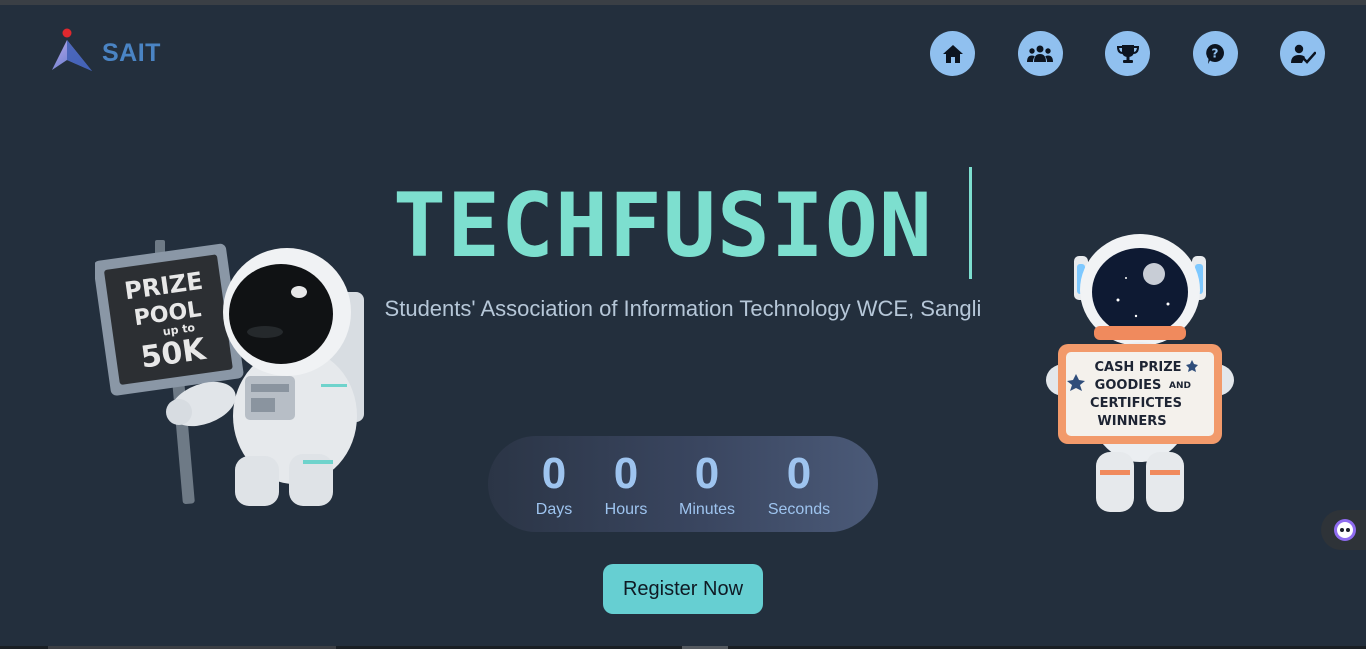  I want to click on typing-caret, so click(970, 223).